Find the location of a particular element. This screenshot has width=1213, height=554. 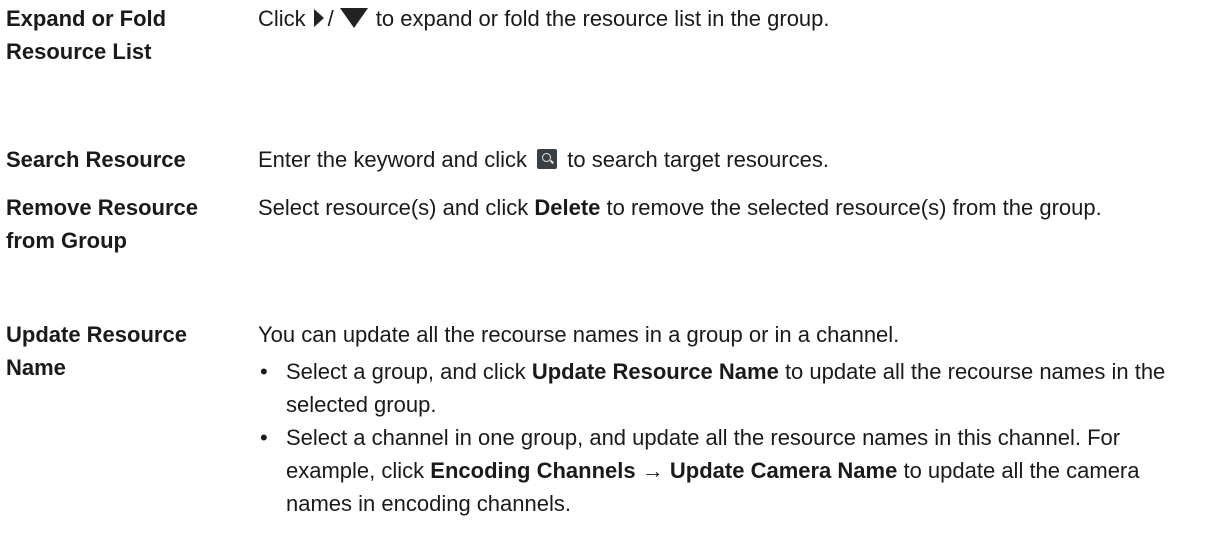

term-update-resource-name: Update Resource Name is located at coordinates (96, 351).